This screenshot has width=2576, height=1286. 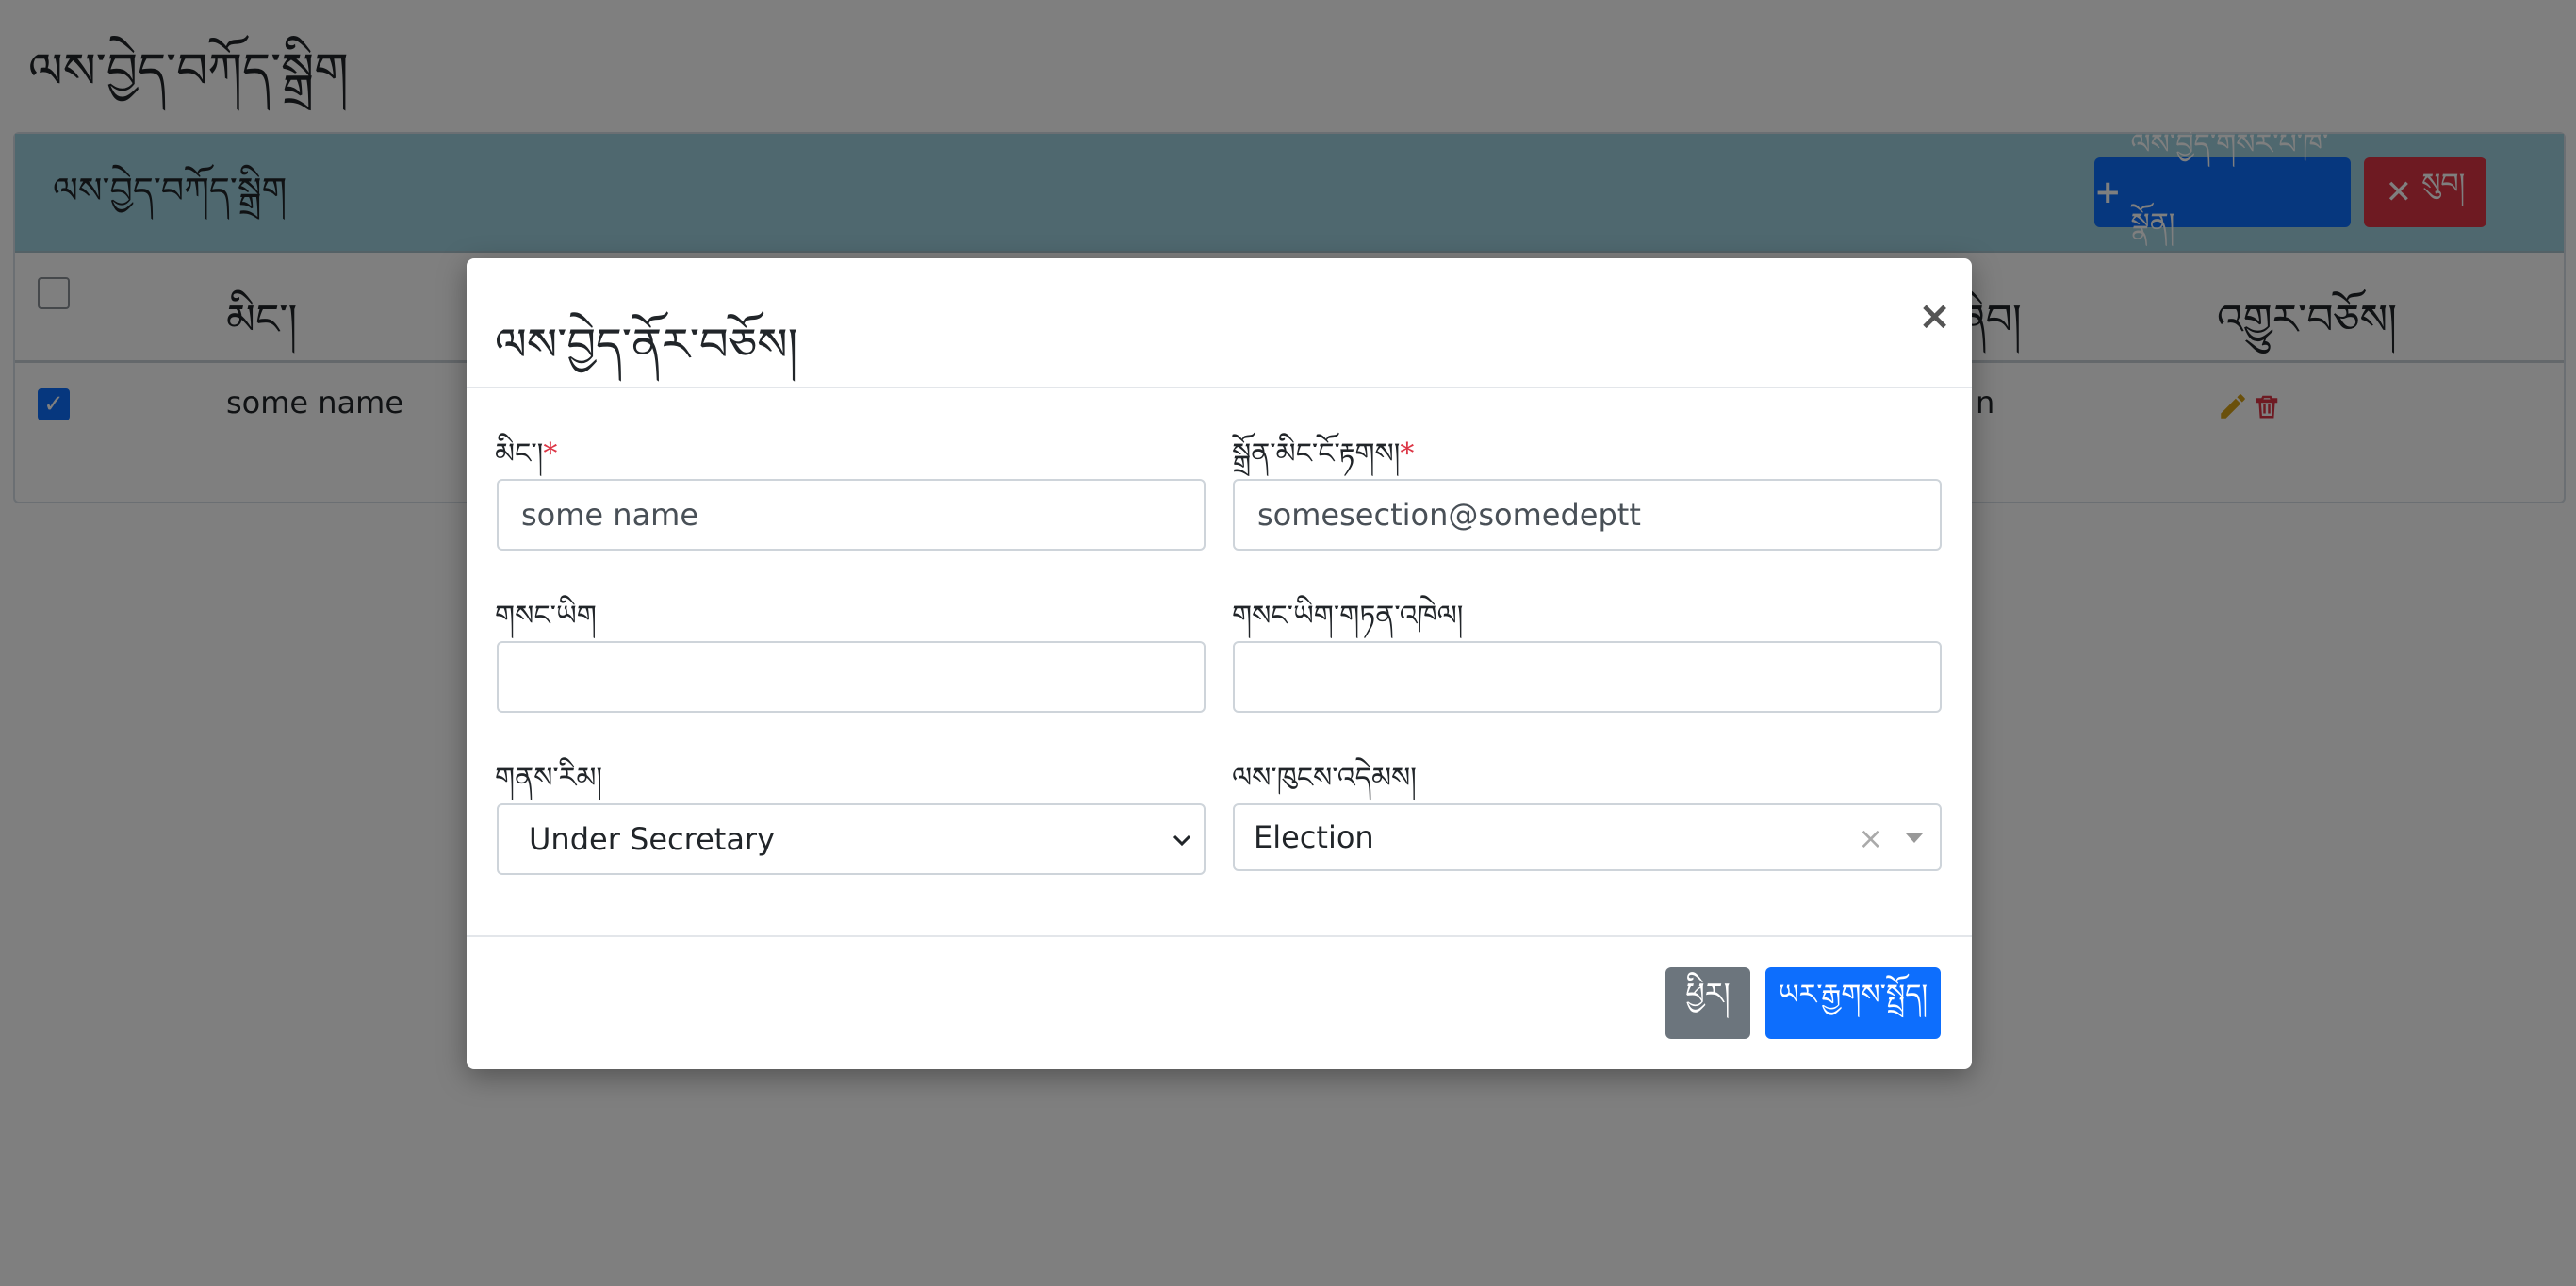 What do you see at coordinates (851, 515) in the screenshot?
I see `name-field` at bounding box center [851, 515].